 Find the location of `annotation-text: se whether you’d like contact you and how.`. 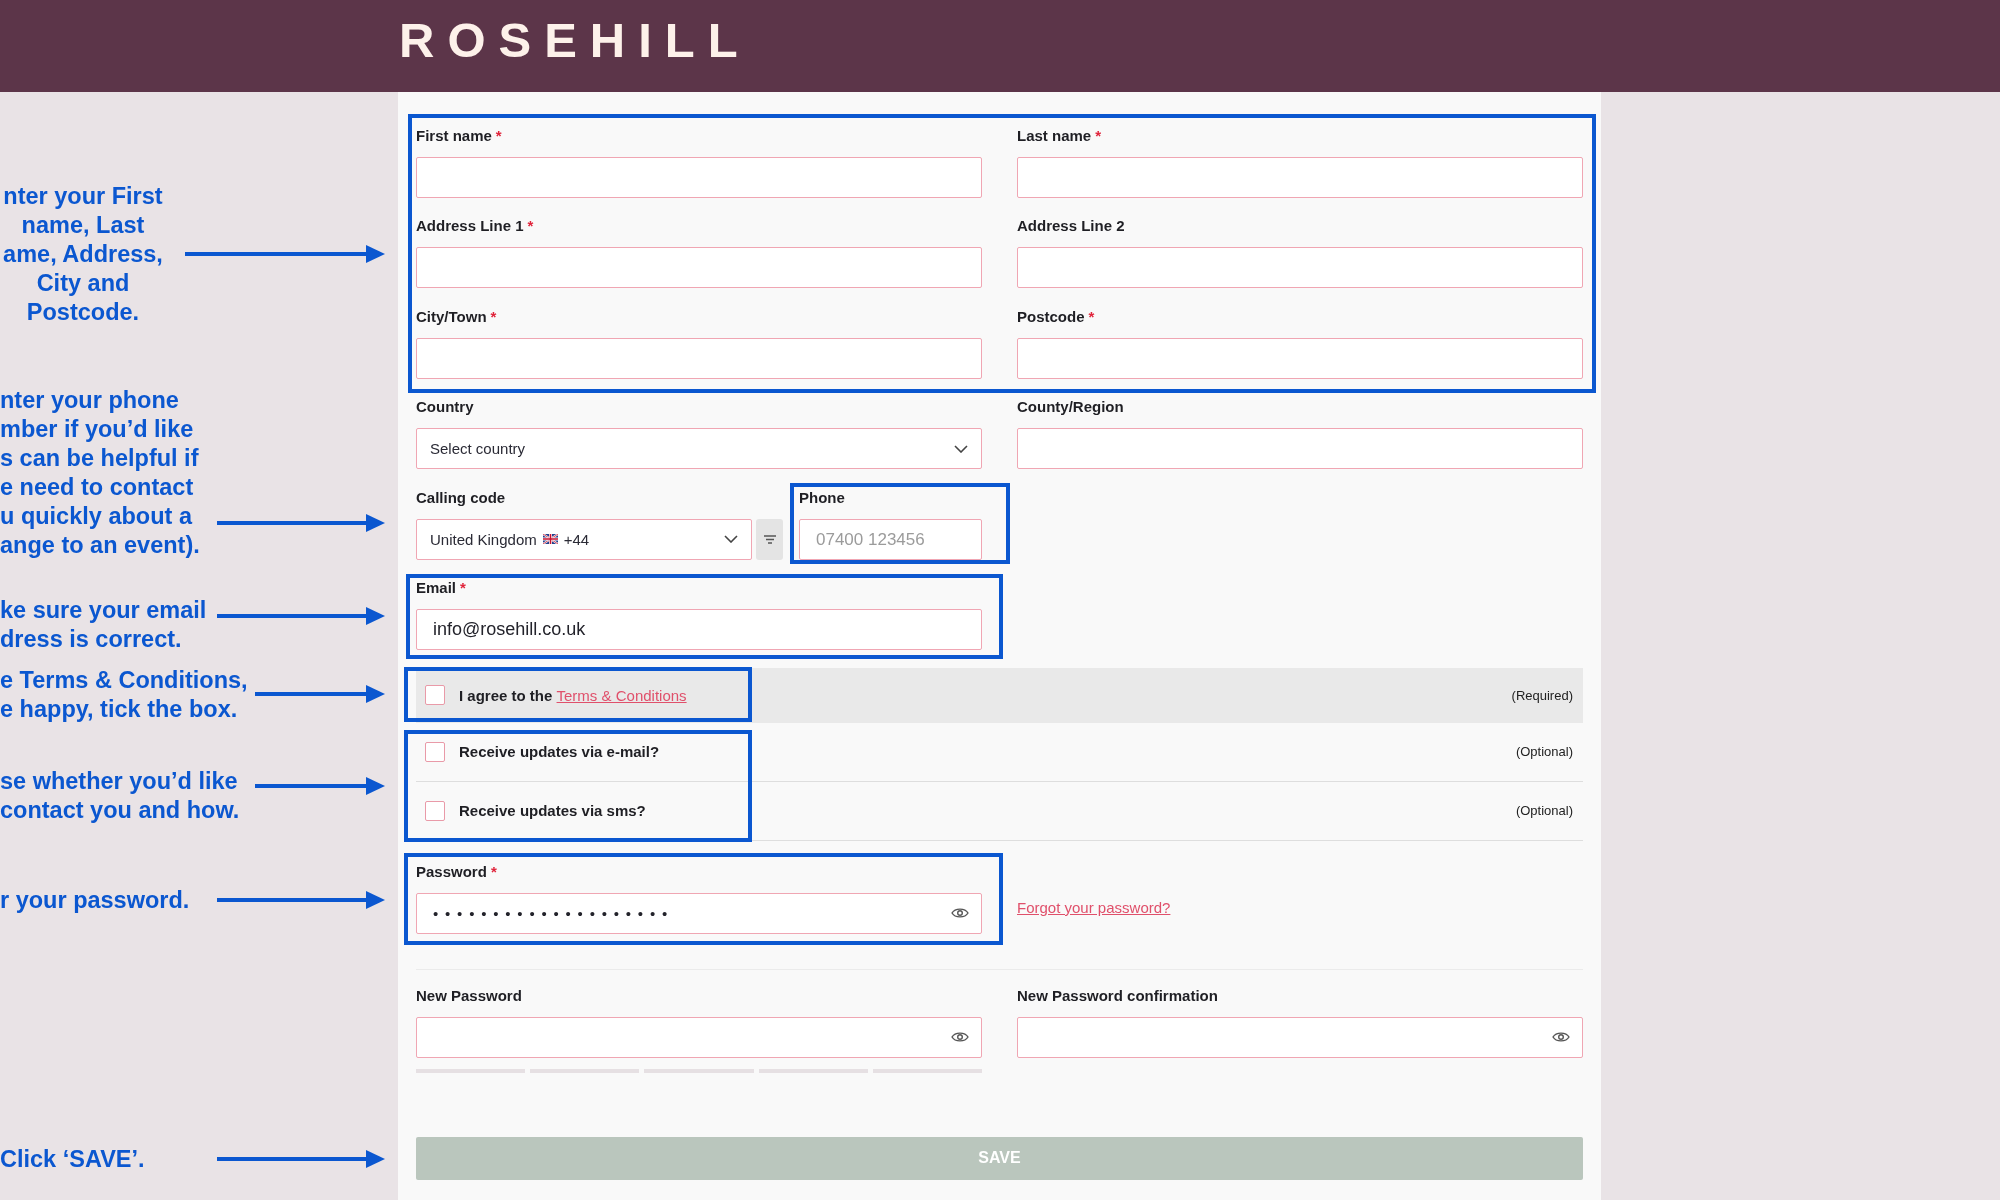

annotation-text: se whether you’d like contact you and how. is located at coordinates (120, 796).